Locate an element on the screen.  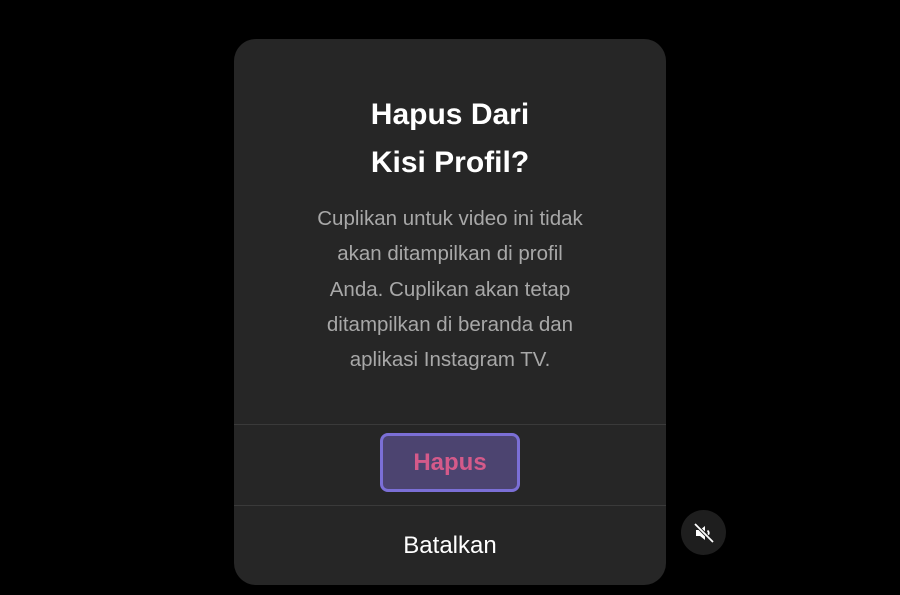
dialog-message-line: akan ditampilkan di profil is located at coordinates (450, 254).